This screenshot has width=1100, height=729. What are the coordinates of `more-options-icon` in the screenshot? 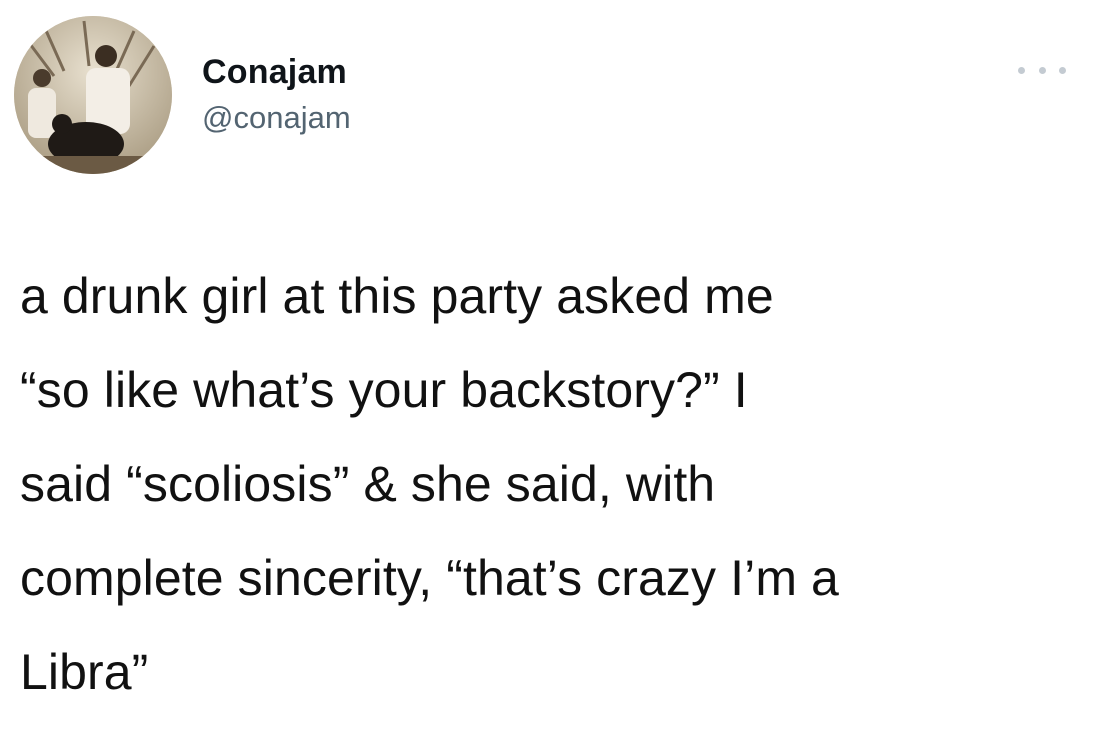 It's located at (1042, 70).